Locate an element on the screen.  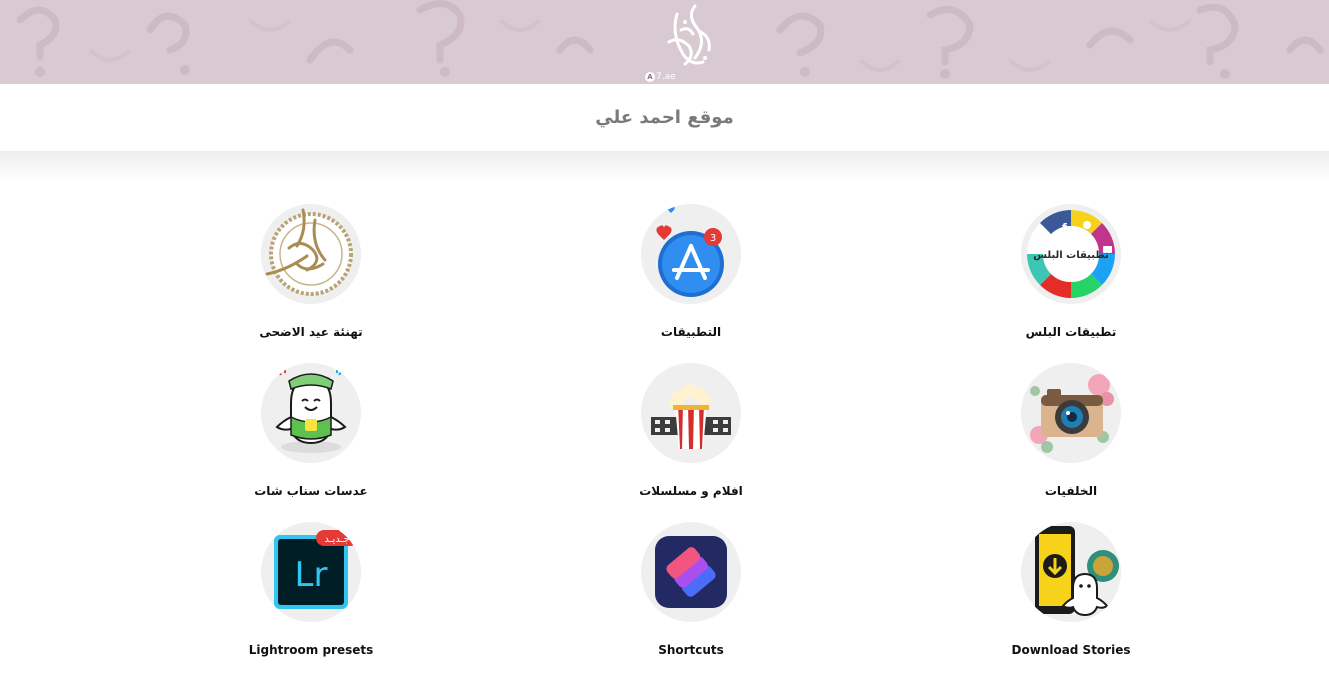
tile-wallpapers: الخلفيات is located at coordinates (1071, 438).